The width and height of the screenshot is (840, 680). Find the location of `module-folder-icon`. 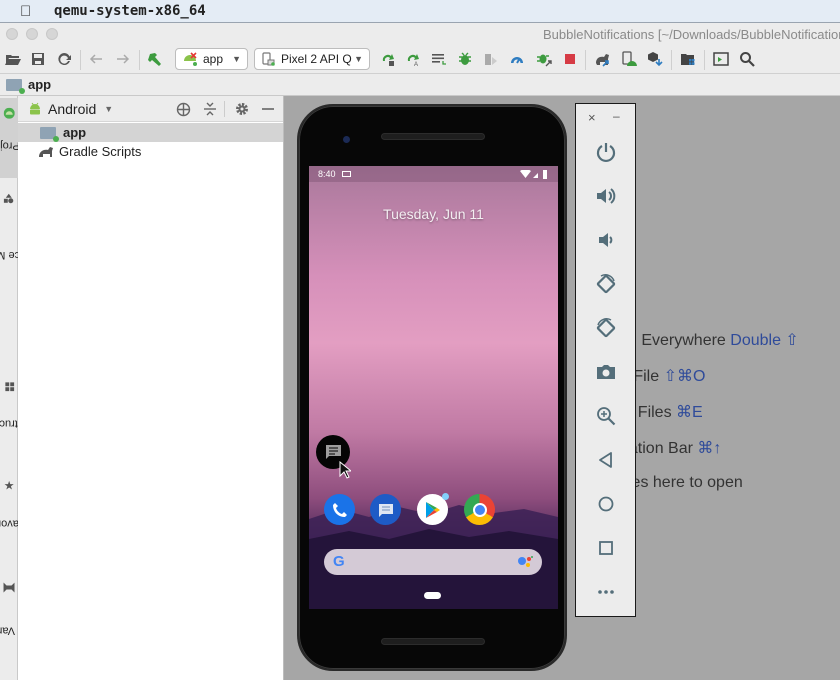

module-folder-icon is located at coordinates (15, 86).